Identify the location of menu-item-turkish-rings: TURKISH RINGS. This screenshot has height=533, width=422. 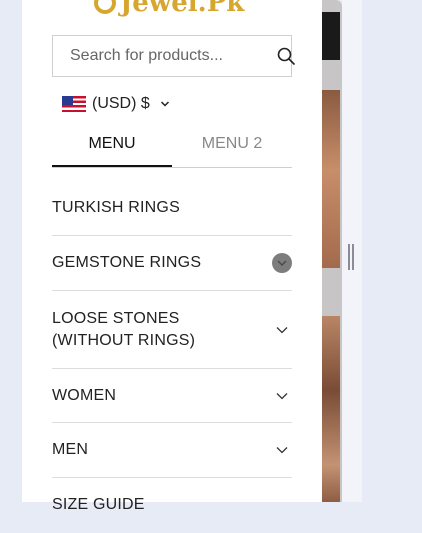
(172, 208).